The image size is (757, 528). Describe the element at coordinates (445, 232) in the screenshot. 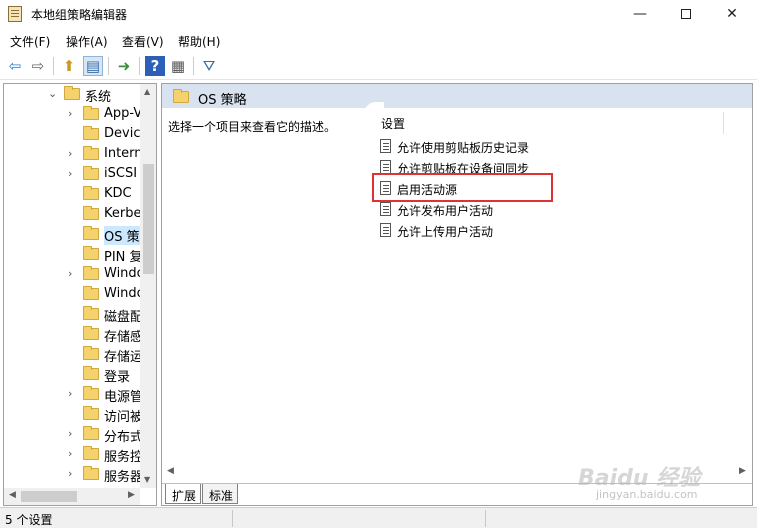

I see `setting-label: 允许上传用户活动` at that location.